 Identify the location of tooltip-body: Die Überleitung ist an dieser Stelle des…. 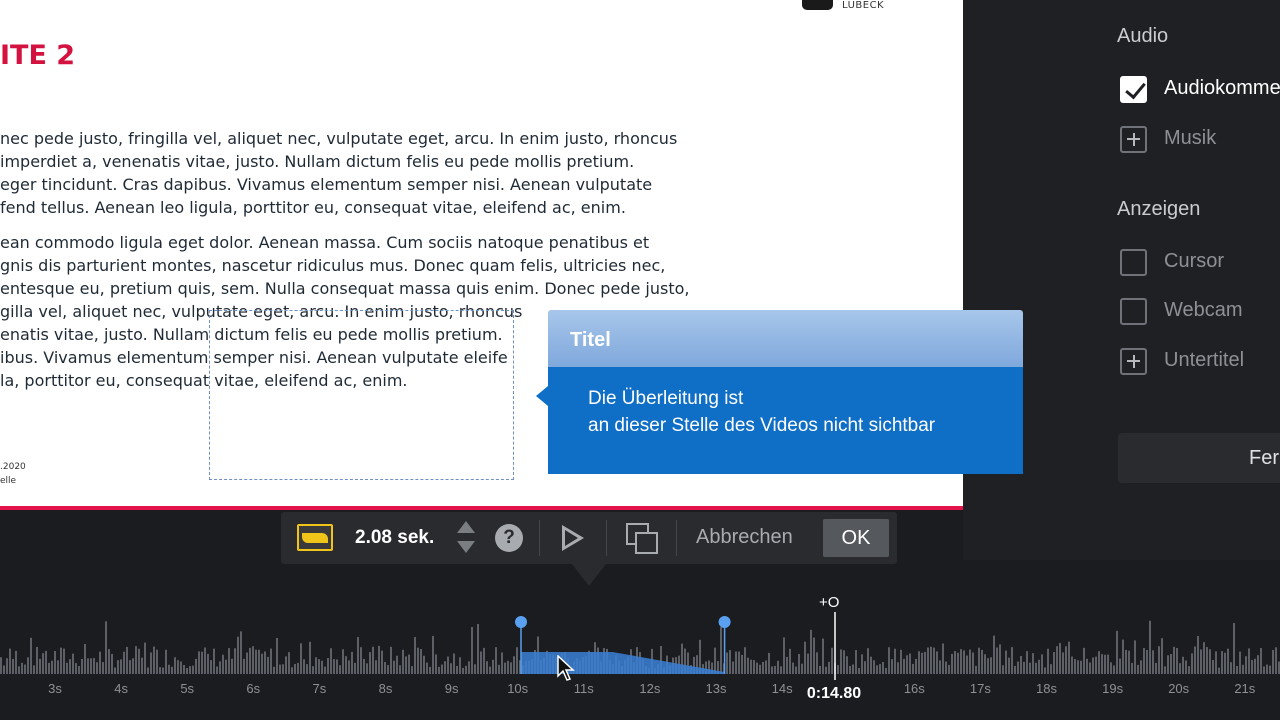
(785, 420).